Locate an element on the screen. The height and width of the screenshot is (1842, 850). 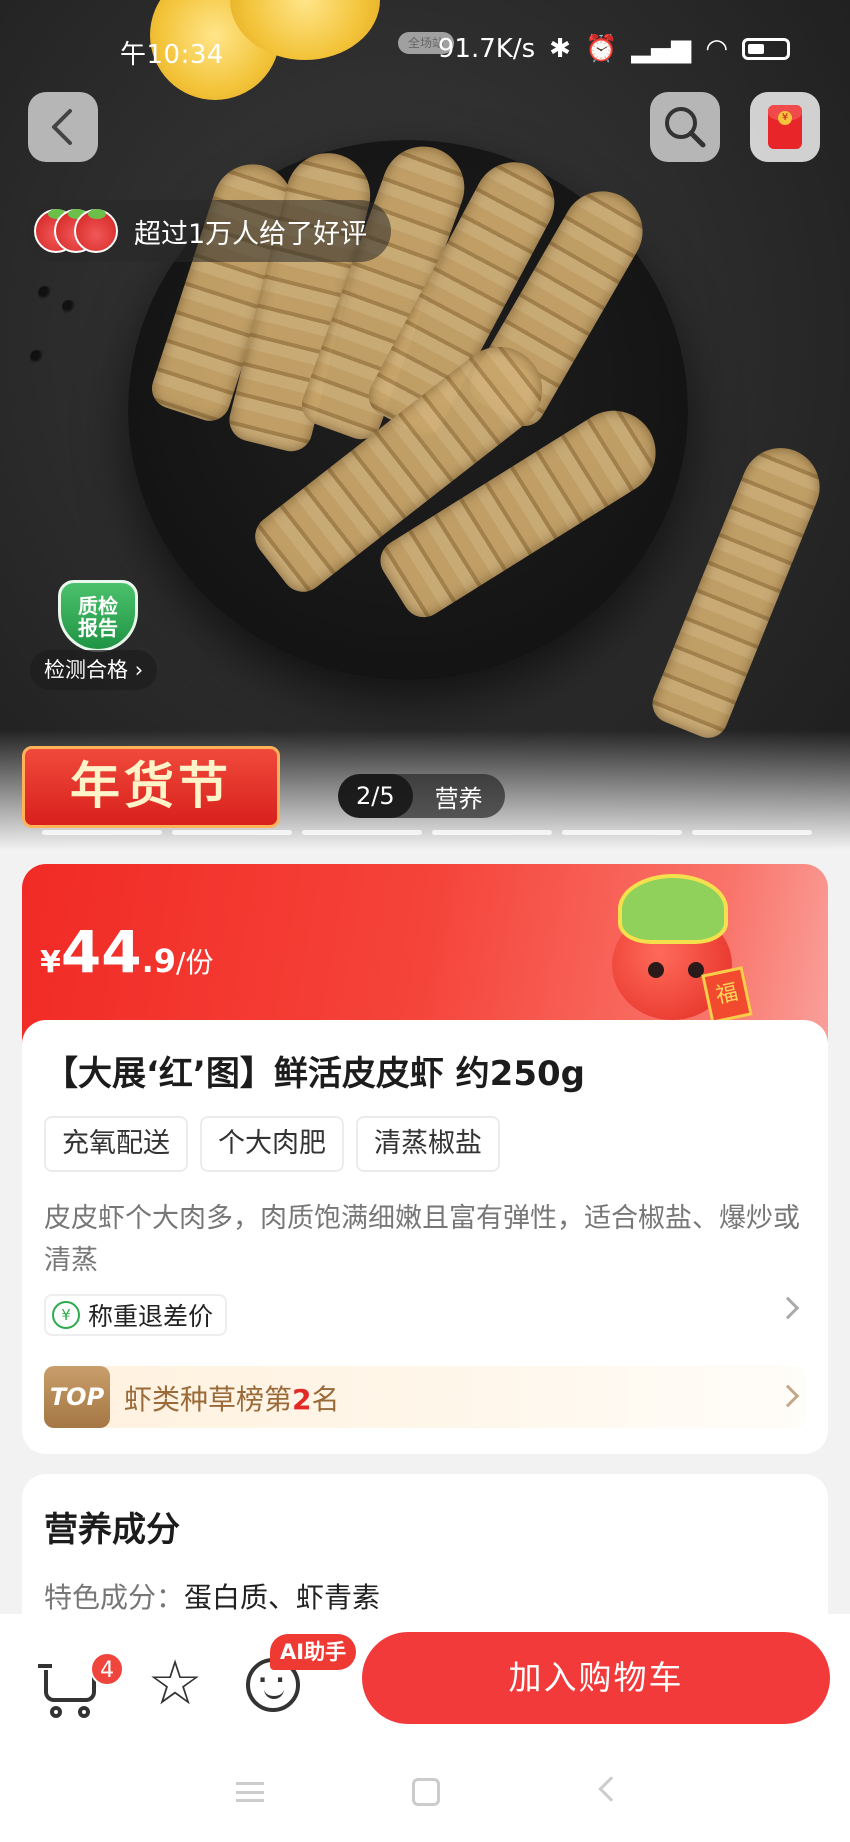
status-bar: 午10:34 全场站 91.7K/s ✱ ⏰ ▂▄▆ ◠ is located at coordinates (425, 50).